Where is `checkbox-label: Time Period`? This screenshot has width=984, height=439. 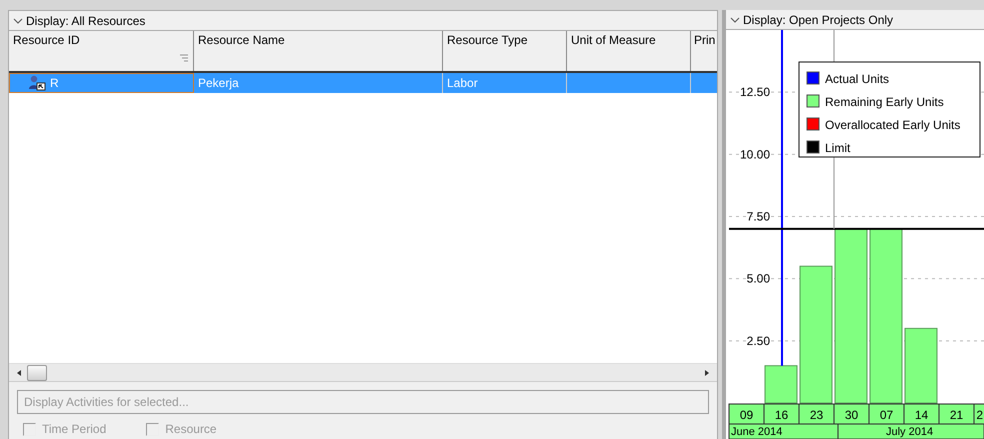
checkbox-label: Time Period is located at coordinates (74, 429).